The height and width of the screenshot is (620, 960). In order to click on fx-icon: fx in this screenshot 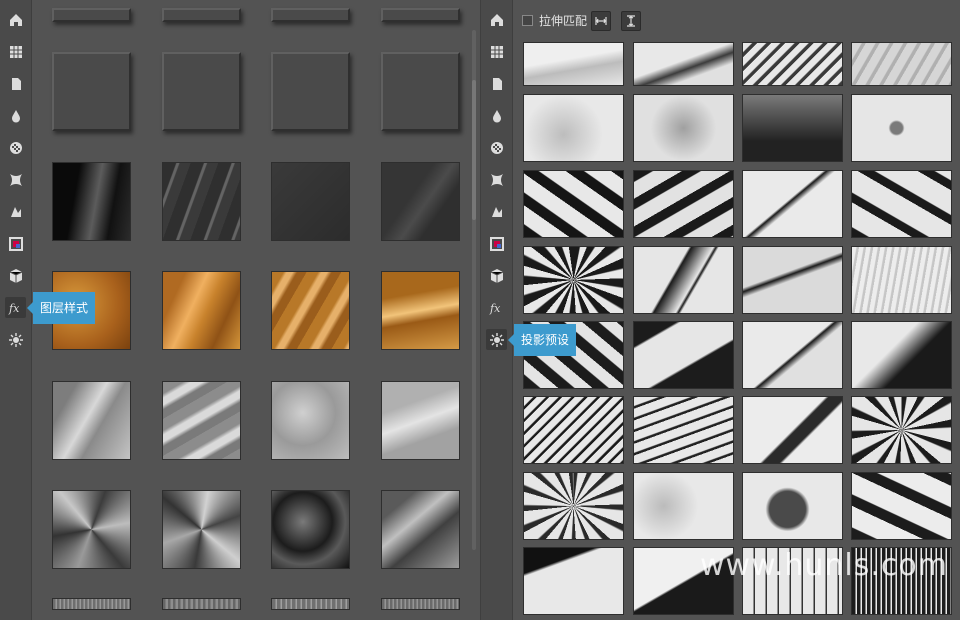, I will do `click(495, 308)`.